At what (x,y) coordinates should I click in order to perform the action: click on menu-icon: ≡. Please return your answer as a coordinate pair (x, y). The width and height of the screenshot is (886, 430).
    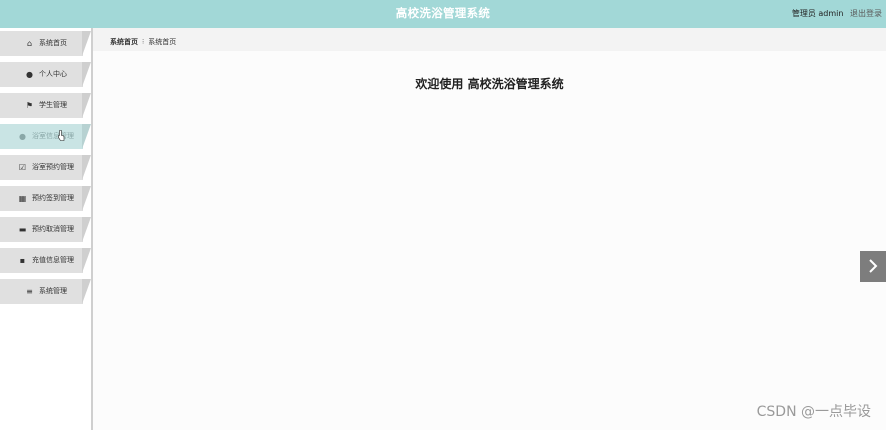
    Looking at the image, I should click on (29, 291).